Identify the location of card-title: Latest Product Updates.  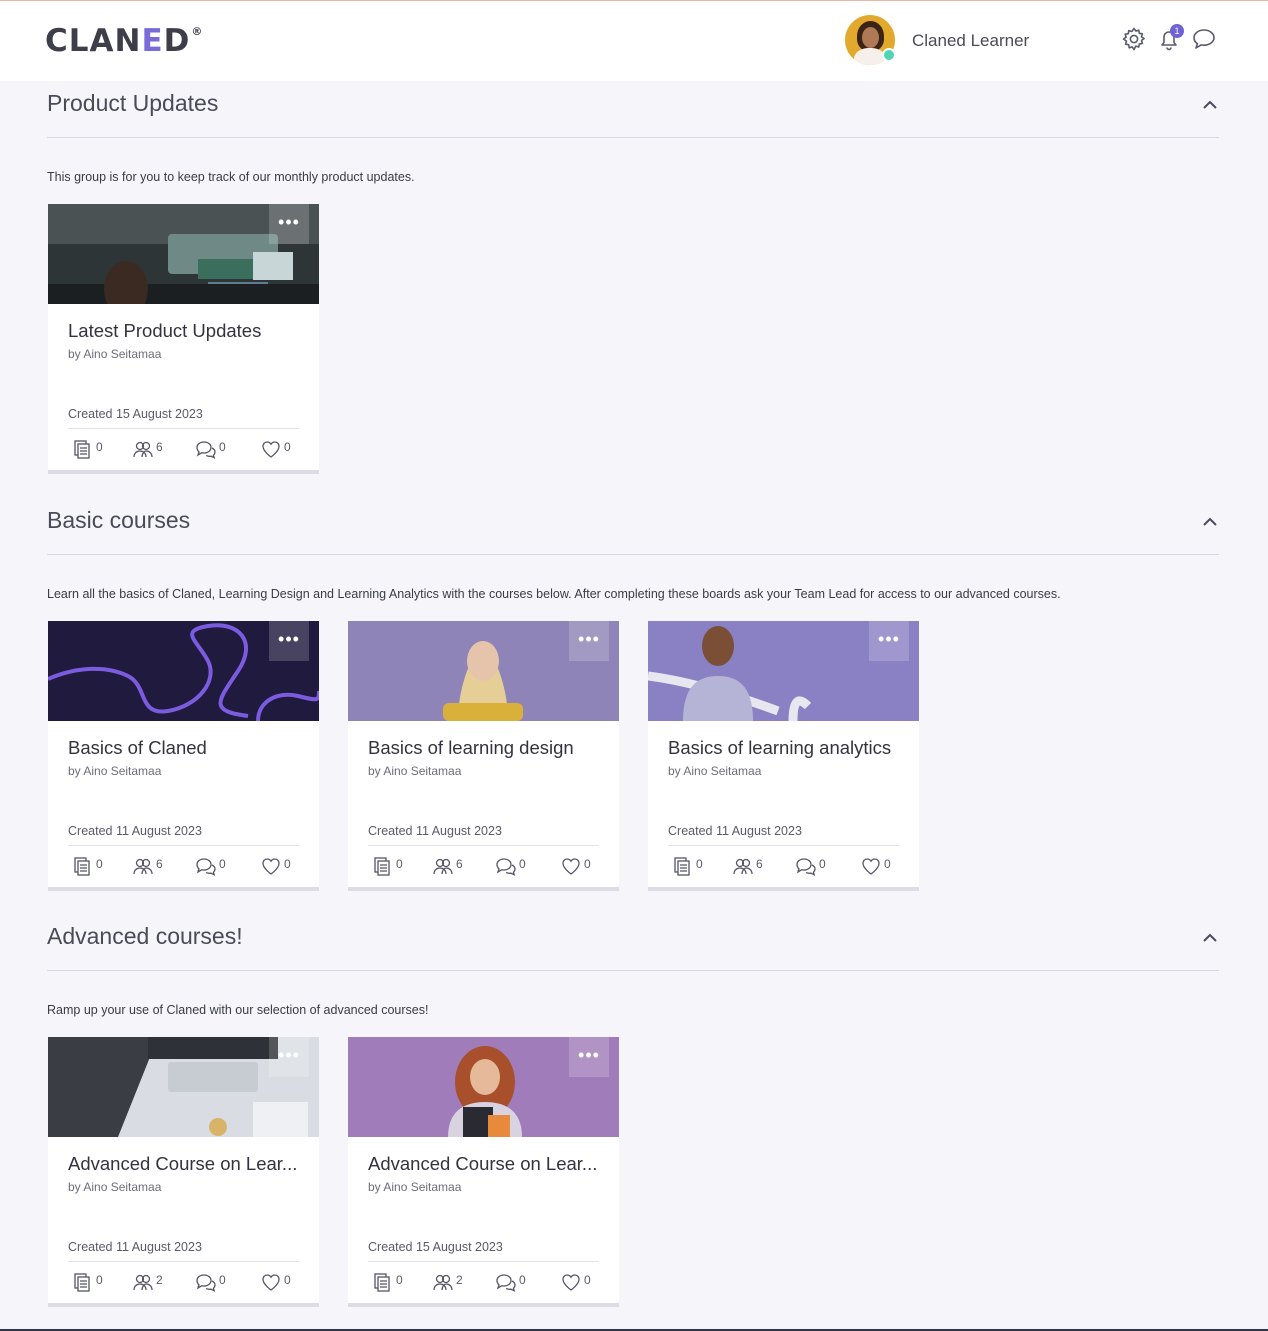
(185, 331).